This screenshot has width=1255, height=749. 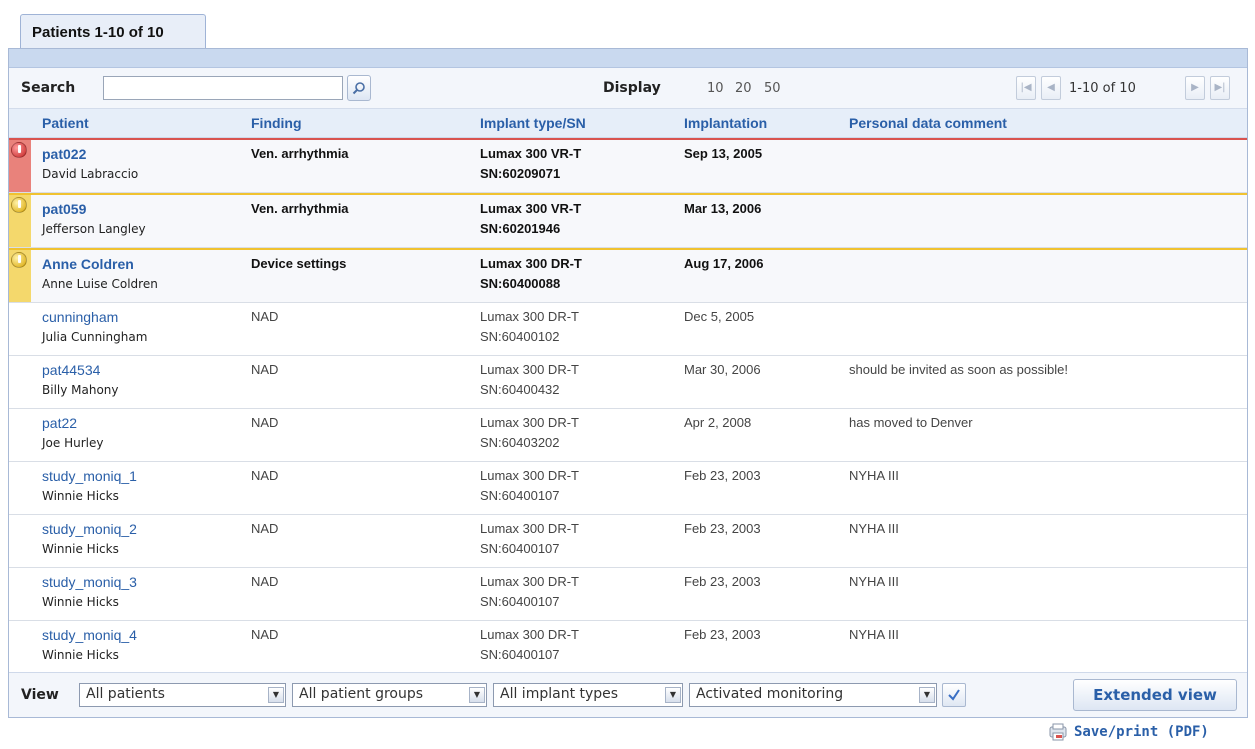 I want to click on prev-page-button: ◀, so click(x=1051, y=88).